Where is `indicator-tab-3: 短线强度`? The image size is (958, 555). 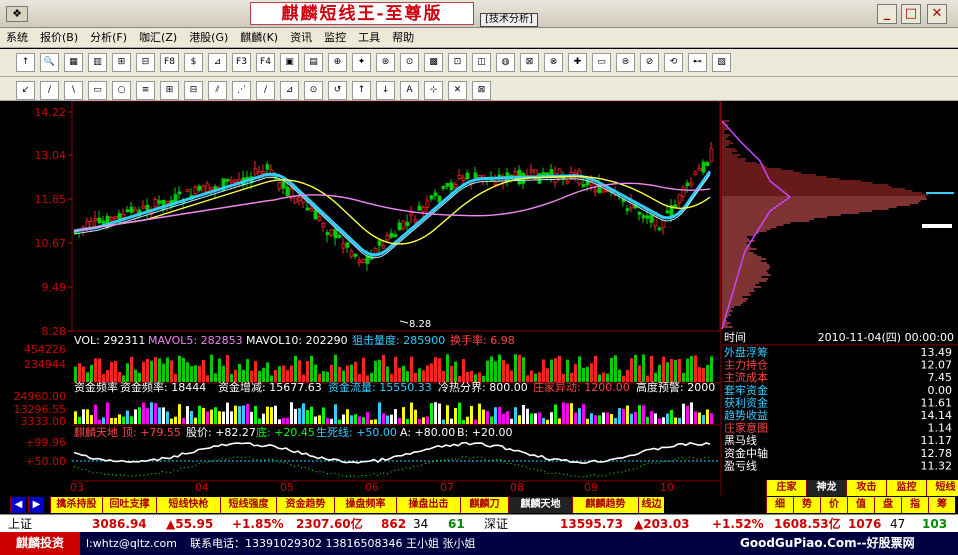 indicator-tab-3: 短线强度 is located at coordinates (248, 505).